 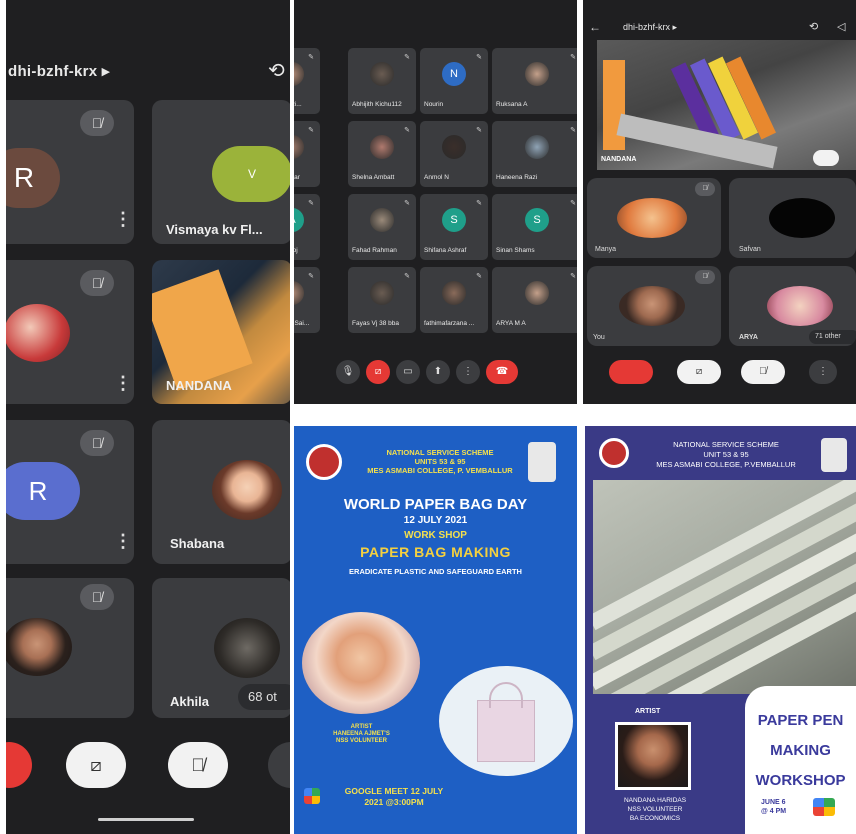 I want to click on participant-tile: ✎ Fahad Rahman, so click(x=382, y=227).